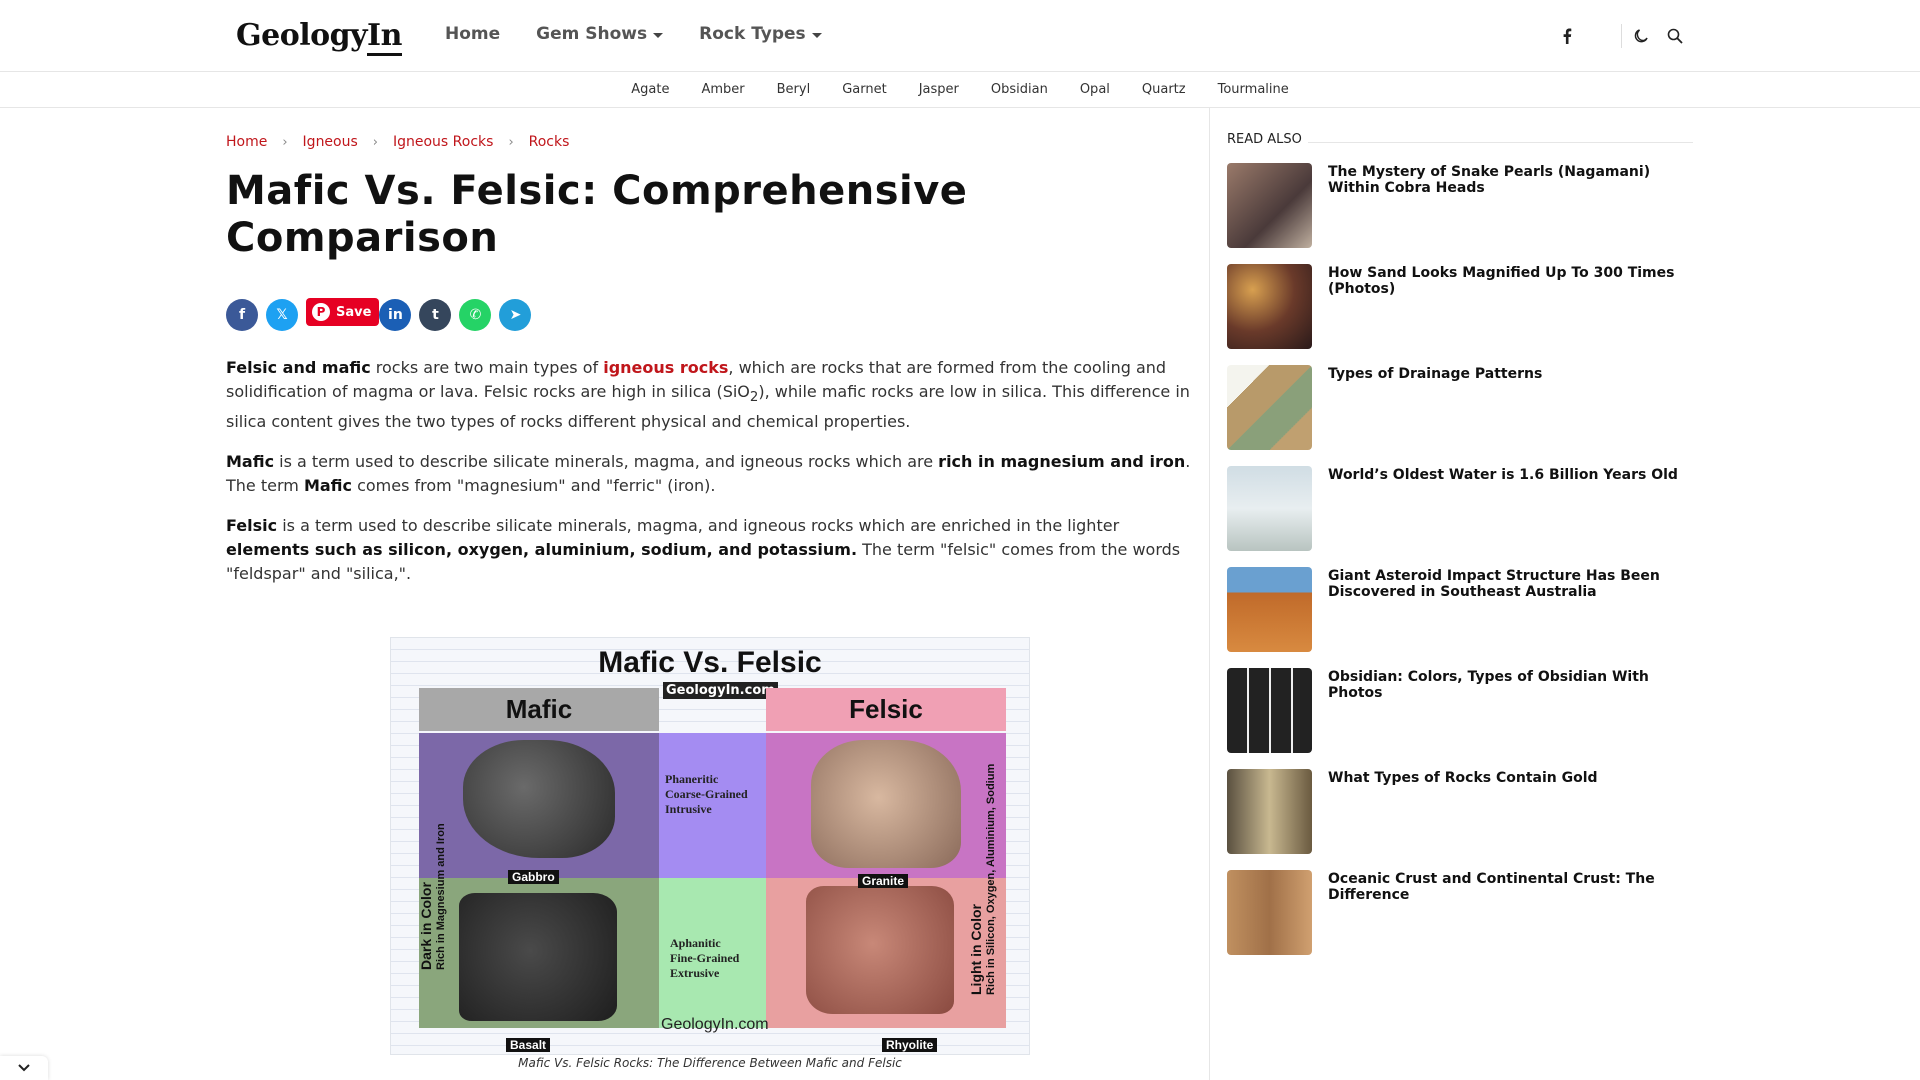 This screenshot has height=1080, width=1920. Describe the element at coordinates (1460, 139) in the screenshot. I see `read-also-heading: READ ALSO` at that location.